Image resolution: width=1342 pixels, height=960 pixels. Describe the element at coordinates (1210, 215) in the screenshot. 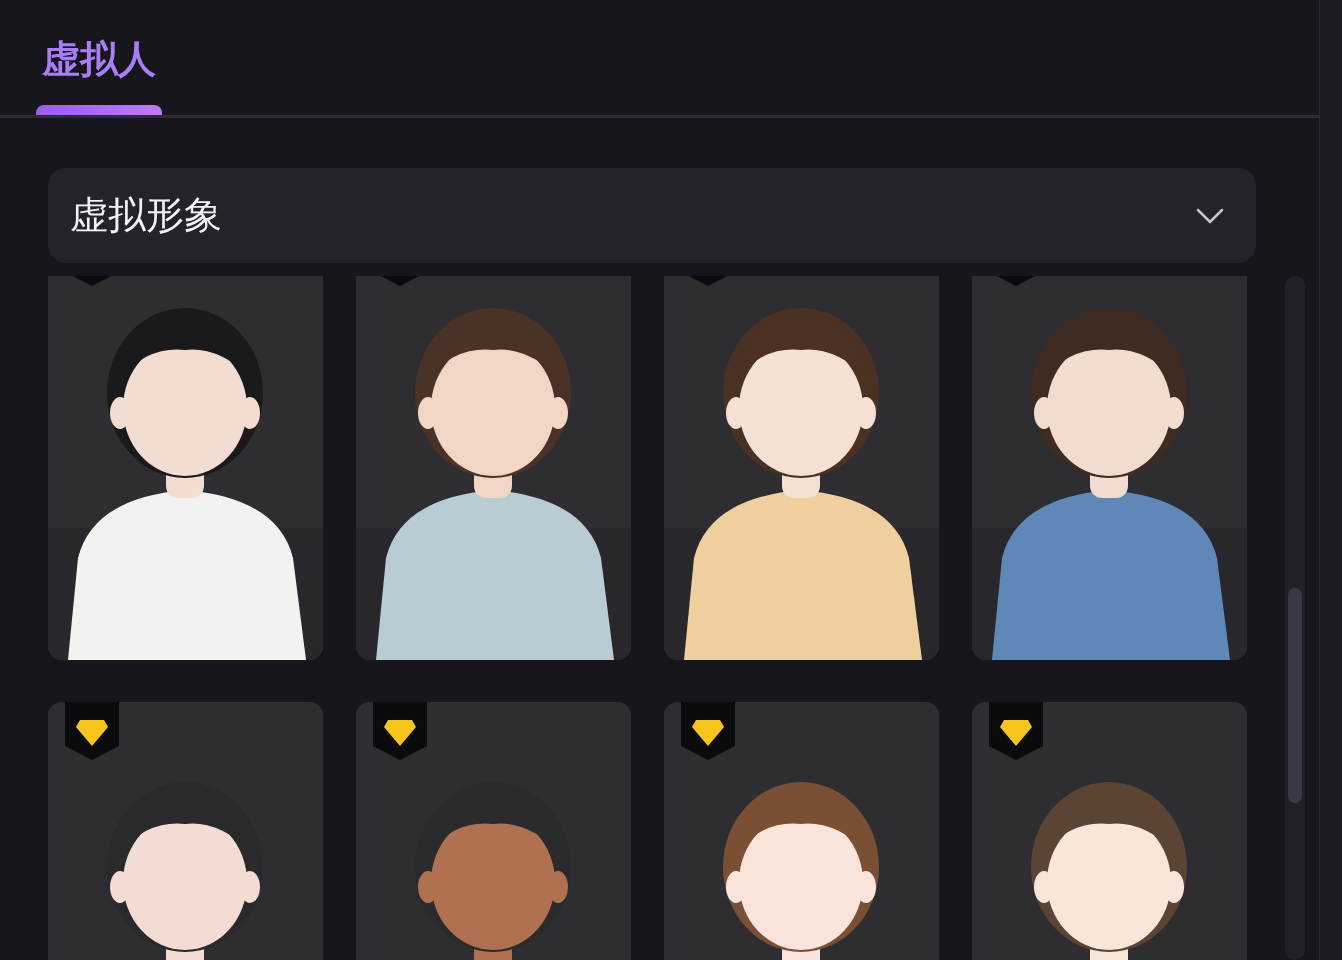

I see `chevron-down-icon` at that location.